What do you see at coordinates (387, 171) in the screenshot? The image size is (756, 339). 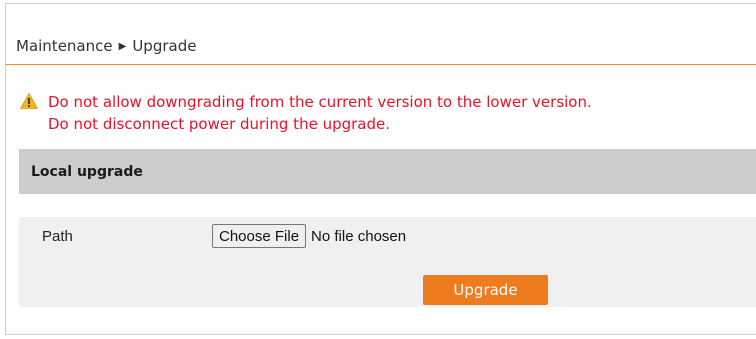 I see `local-upgrade-header: Local upgrade` at bounding box center [387, 171].